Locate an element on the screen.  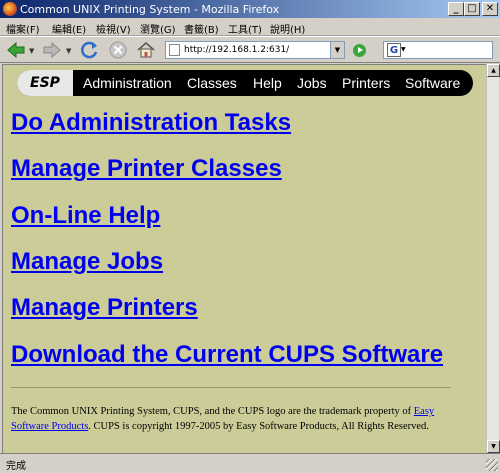
link-online-help: On-Line Help is located at coordinates (85, 216).